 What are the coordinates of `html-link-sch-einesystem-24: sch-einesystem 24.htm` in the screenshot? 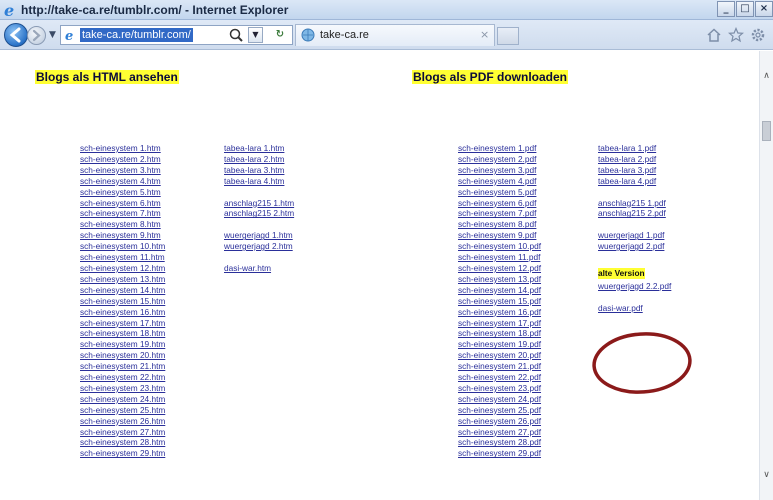 It's located at (122, 399).